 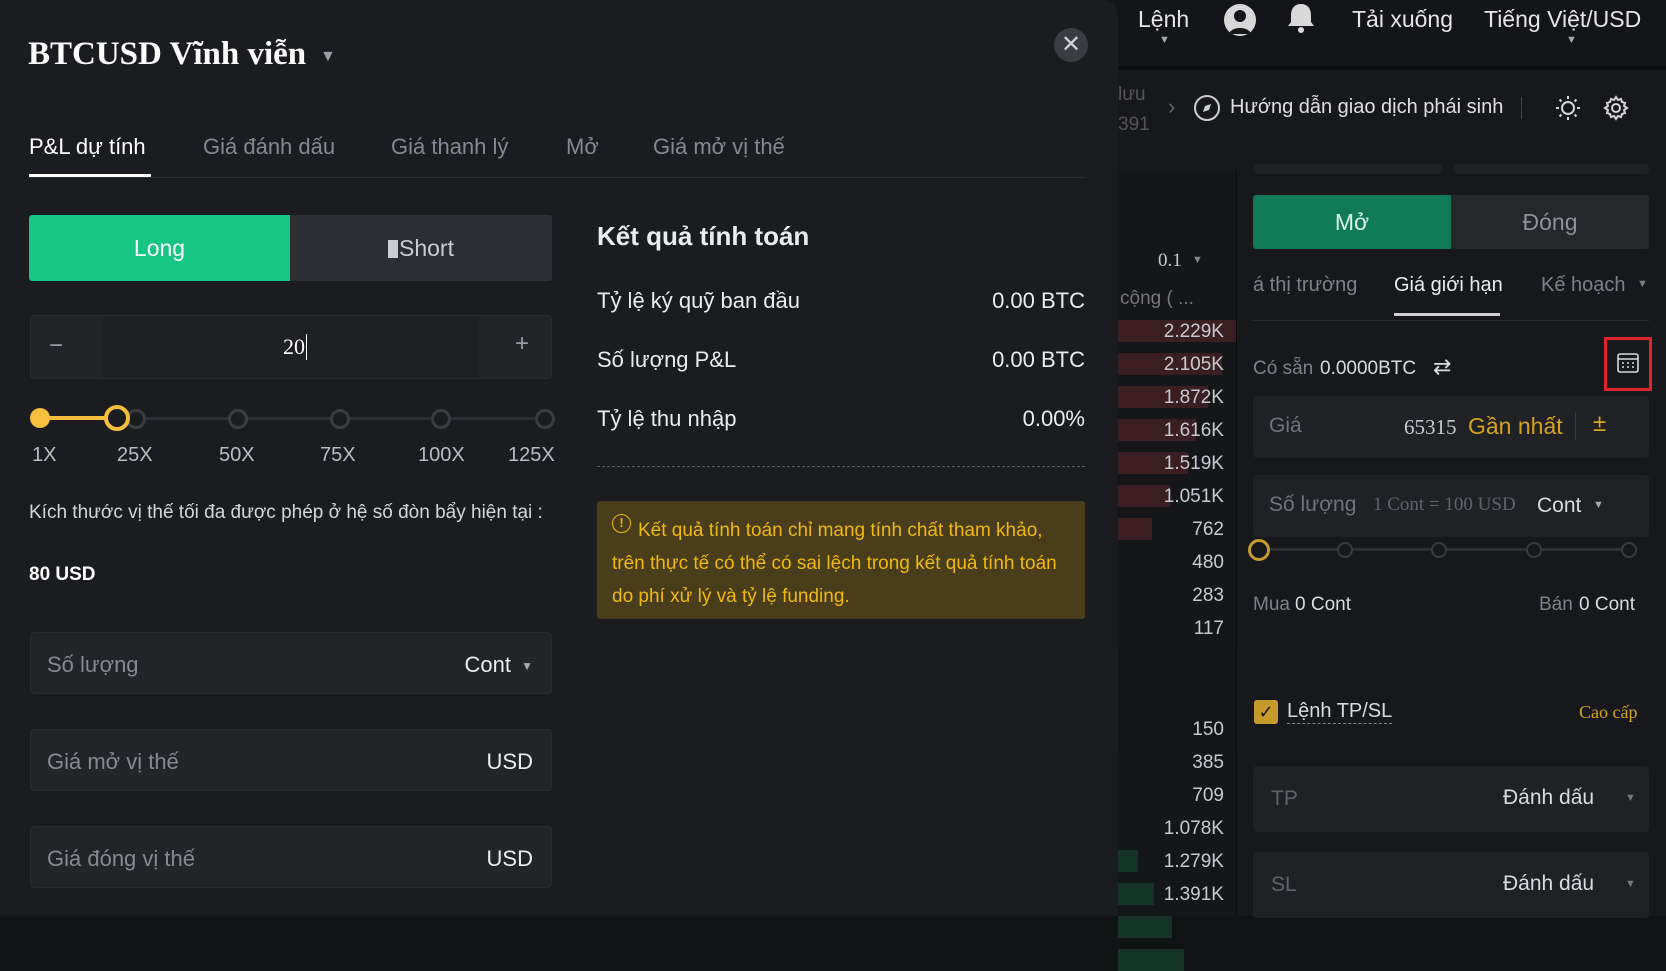 I want to click on cursor-marker, so click(x=393, y=249).